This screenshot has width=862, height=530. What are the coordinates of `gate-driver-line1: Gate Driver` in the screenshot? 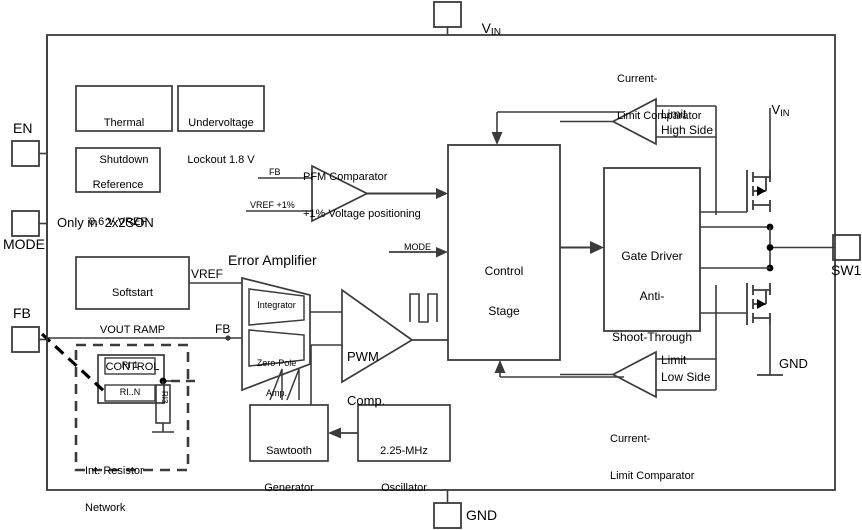 It's located at (652, 255).